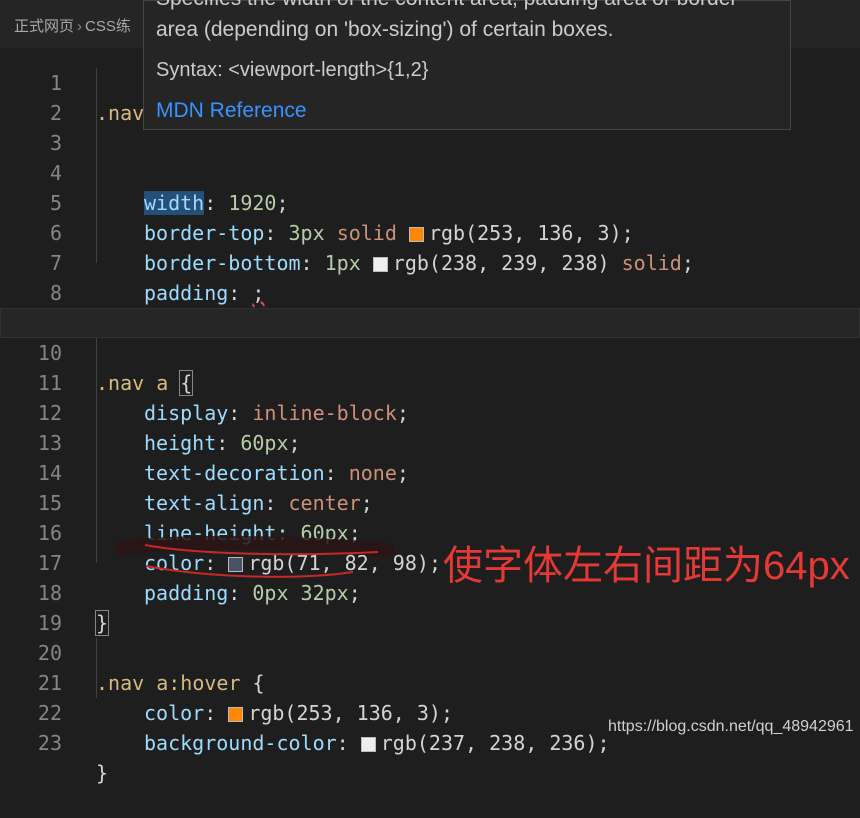 This screenshot has width=860, height=818. What do you see at coordinates (430, 306) in the screenshot?
I see `code-line: 9` at bounding box center [430, 306].